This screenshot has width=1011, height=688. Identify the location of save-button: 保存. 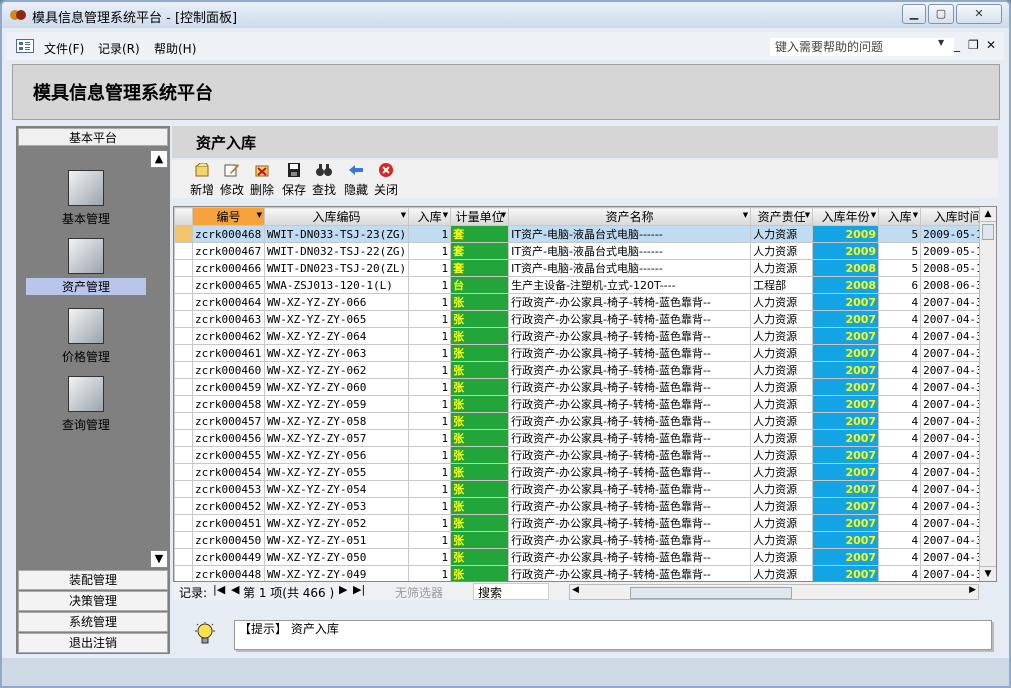
(294, 180).